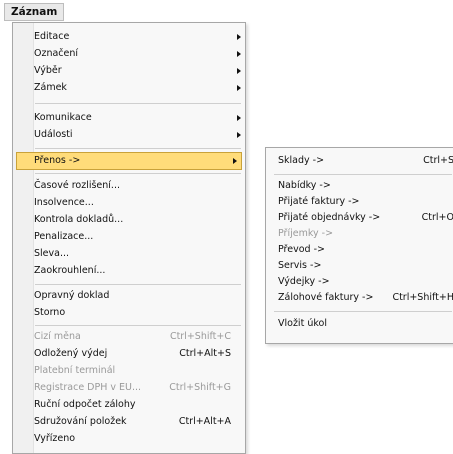 The image size is (453, 454). What do you see at coordinates (48, 70) in the screenshot?
I see `menu-item-label: Výběr` at bounding box center [48, 70].